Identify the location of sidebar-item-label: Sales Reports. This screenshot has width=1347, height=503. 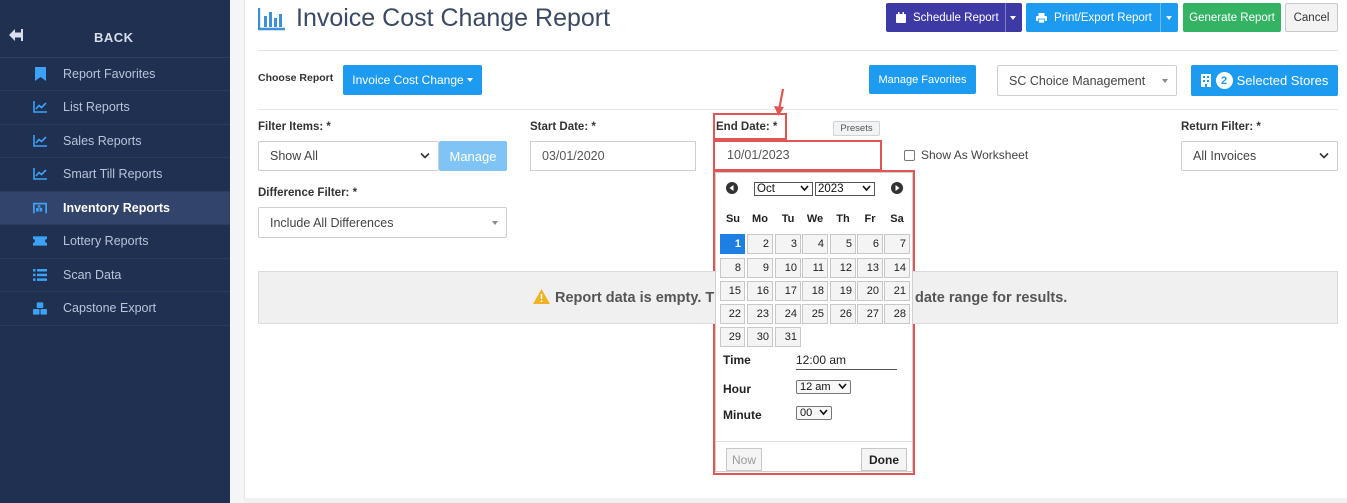
(102, 140).